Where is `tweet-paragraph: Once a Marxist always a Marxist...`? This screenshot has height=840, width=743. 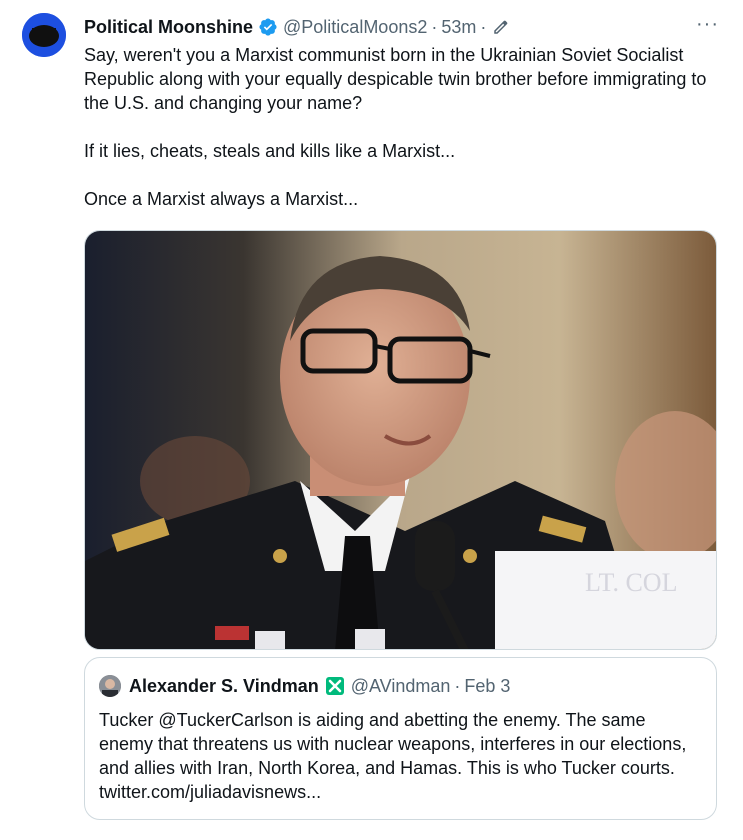 tweet-paragraph: Once a Marxist always a Marxist... is located at coordinates (221, 199).